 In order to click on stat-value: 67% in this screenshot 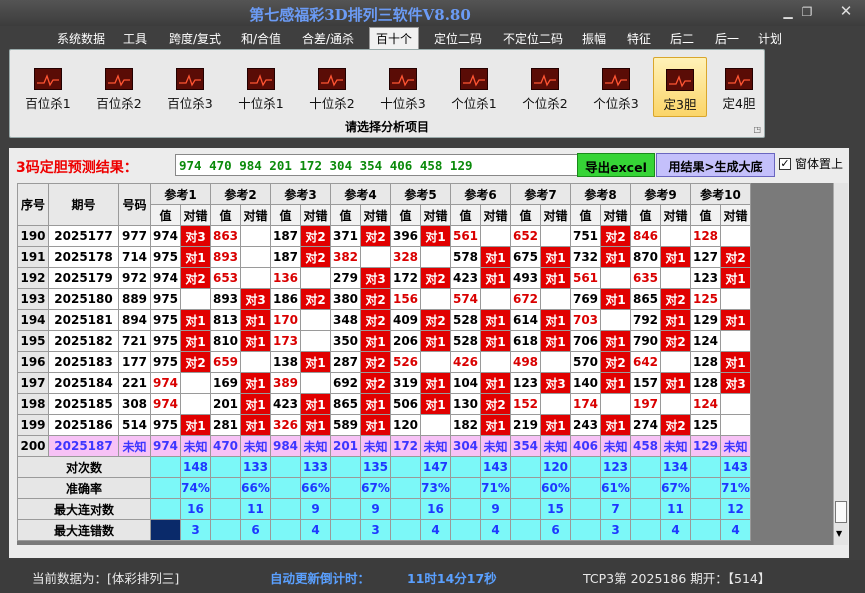, I will do `click(375, 488)`.